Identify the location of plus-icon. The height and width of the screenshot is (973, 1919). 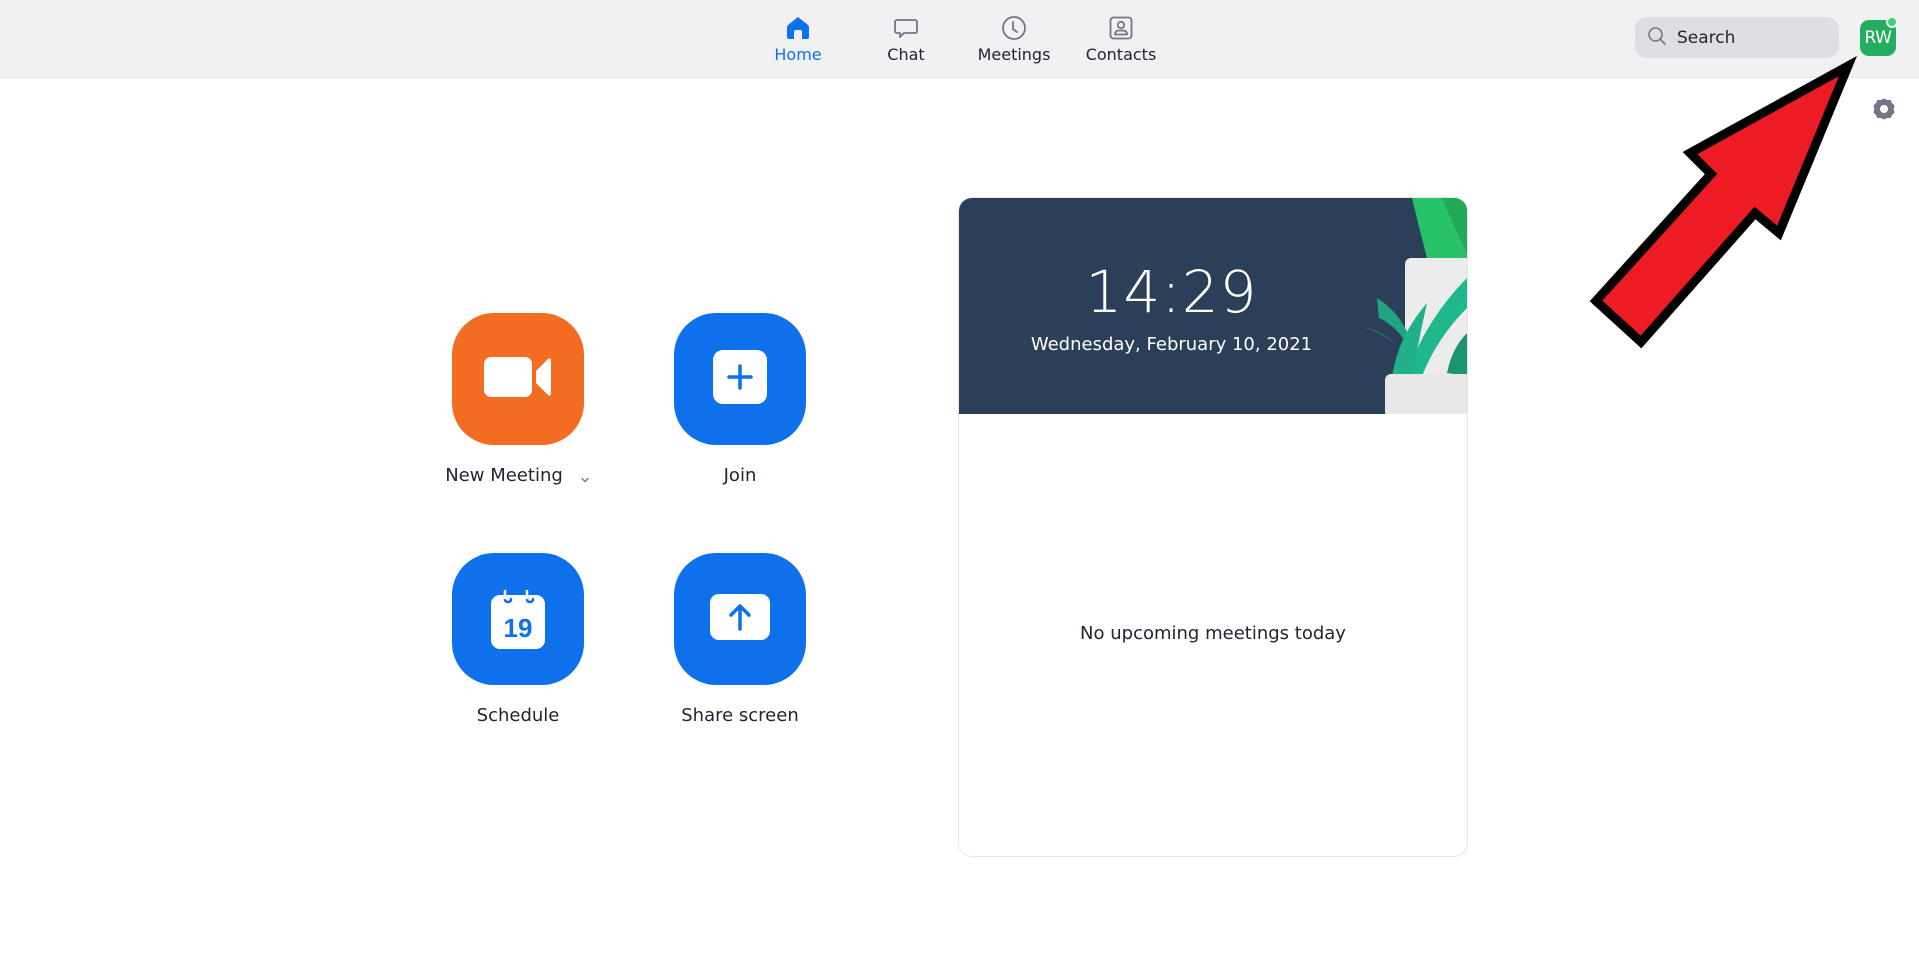
(740, 379).